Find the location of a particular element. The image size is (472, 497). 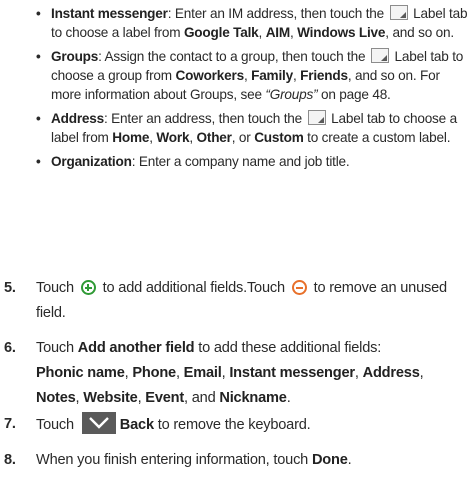

term-instant-messenger: Instant messenger is located at coordinates (109, 13).